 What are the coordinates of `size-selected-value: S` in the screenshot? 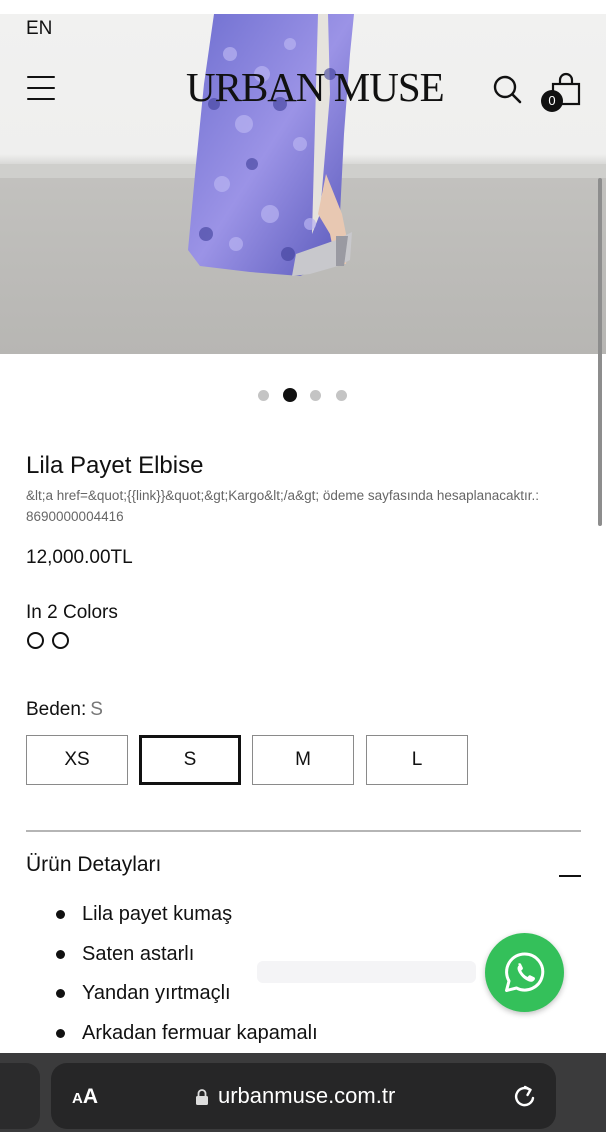 It's located at (96, 709).